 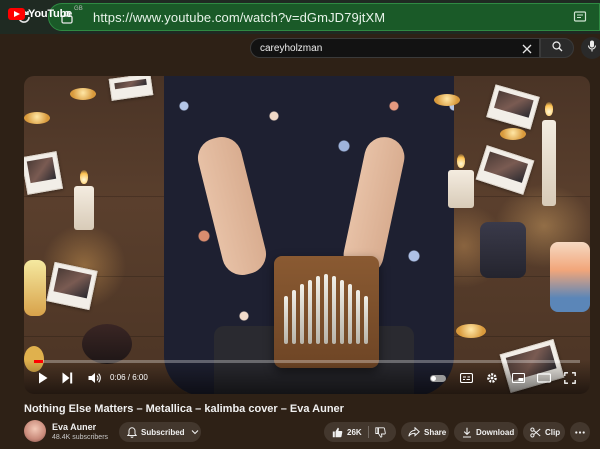 I want to click on subtitles-button, so click(x=466, y=378).